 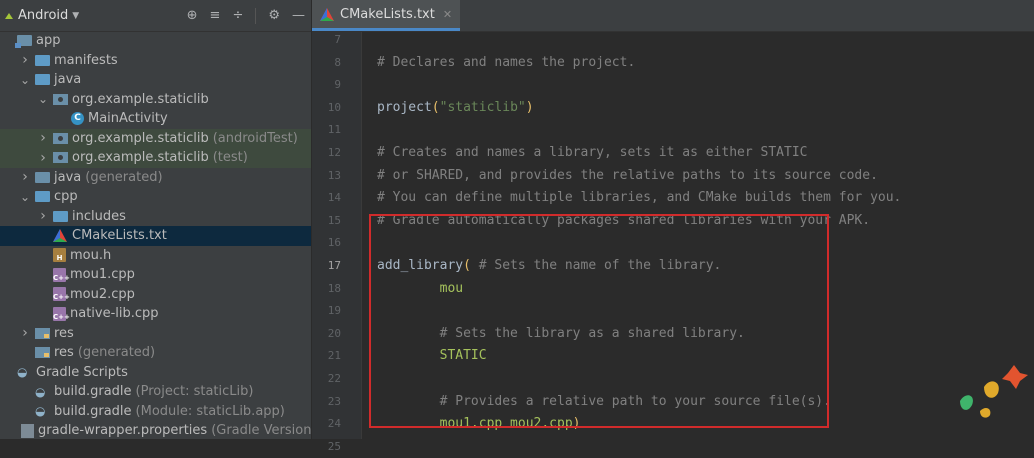 I want to click on tree-item: ◒ Gradle Scripts, so click(x=155, y=373).